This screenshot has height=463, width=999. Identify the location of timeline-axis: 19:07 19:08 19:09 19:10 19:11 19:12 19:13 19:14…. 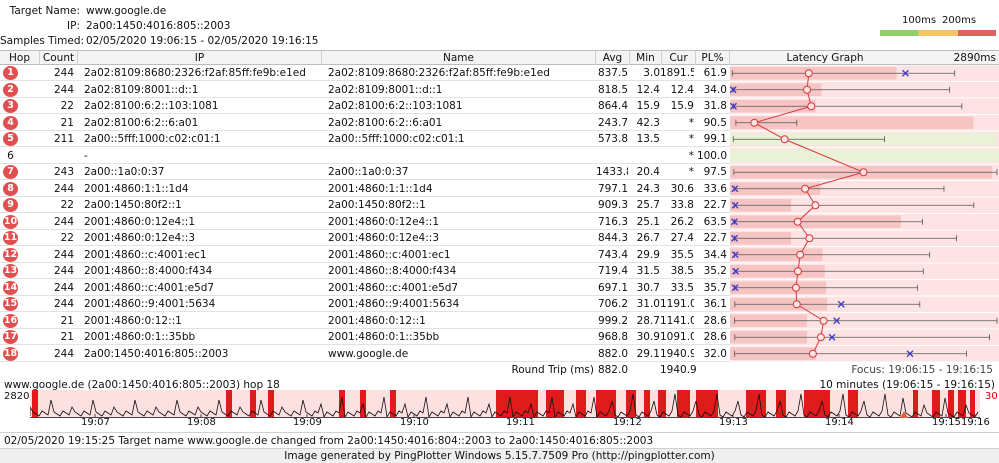
(510, 423).